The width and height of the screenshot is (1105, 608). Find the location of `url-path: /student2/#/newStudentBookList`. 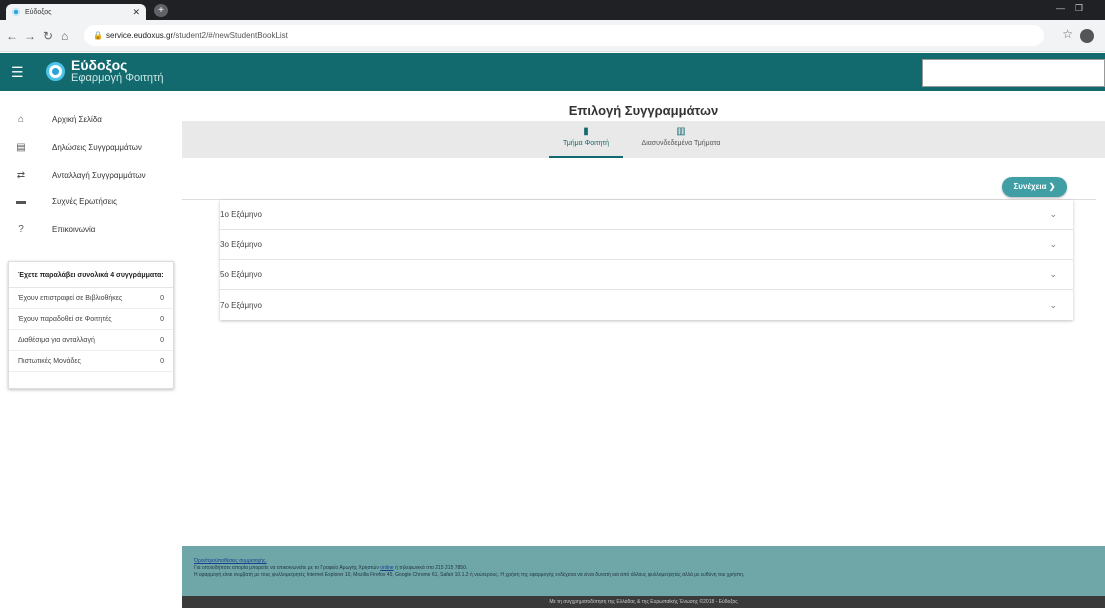

url-path: /student2/#/newStudentBookList is located at coordinates (230, 35).